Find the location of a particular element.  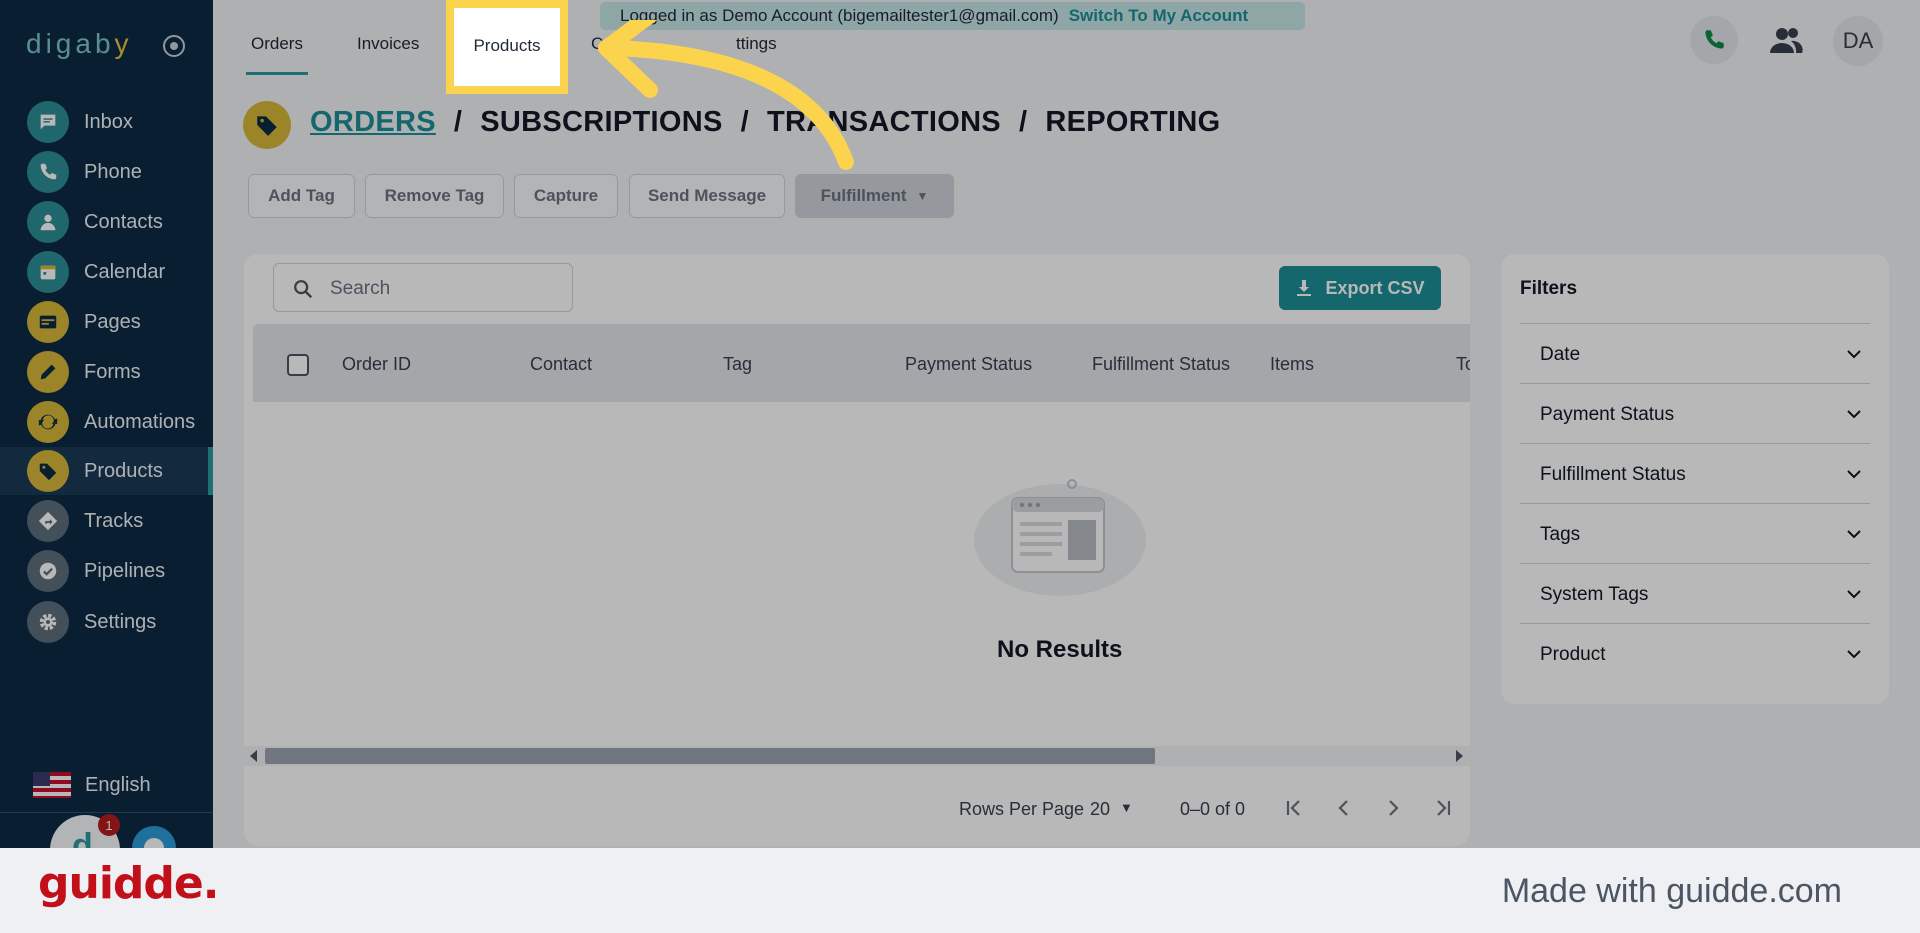

tab-products-highlight: Products is located at coordinates (507, 47).